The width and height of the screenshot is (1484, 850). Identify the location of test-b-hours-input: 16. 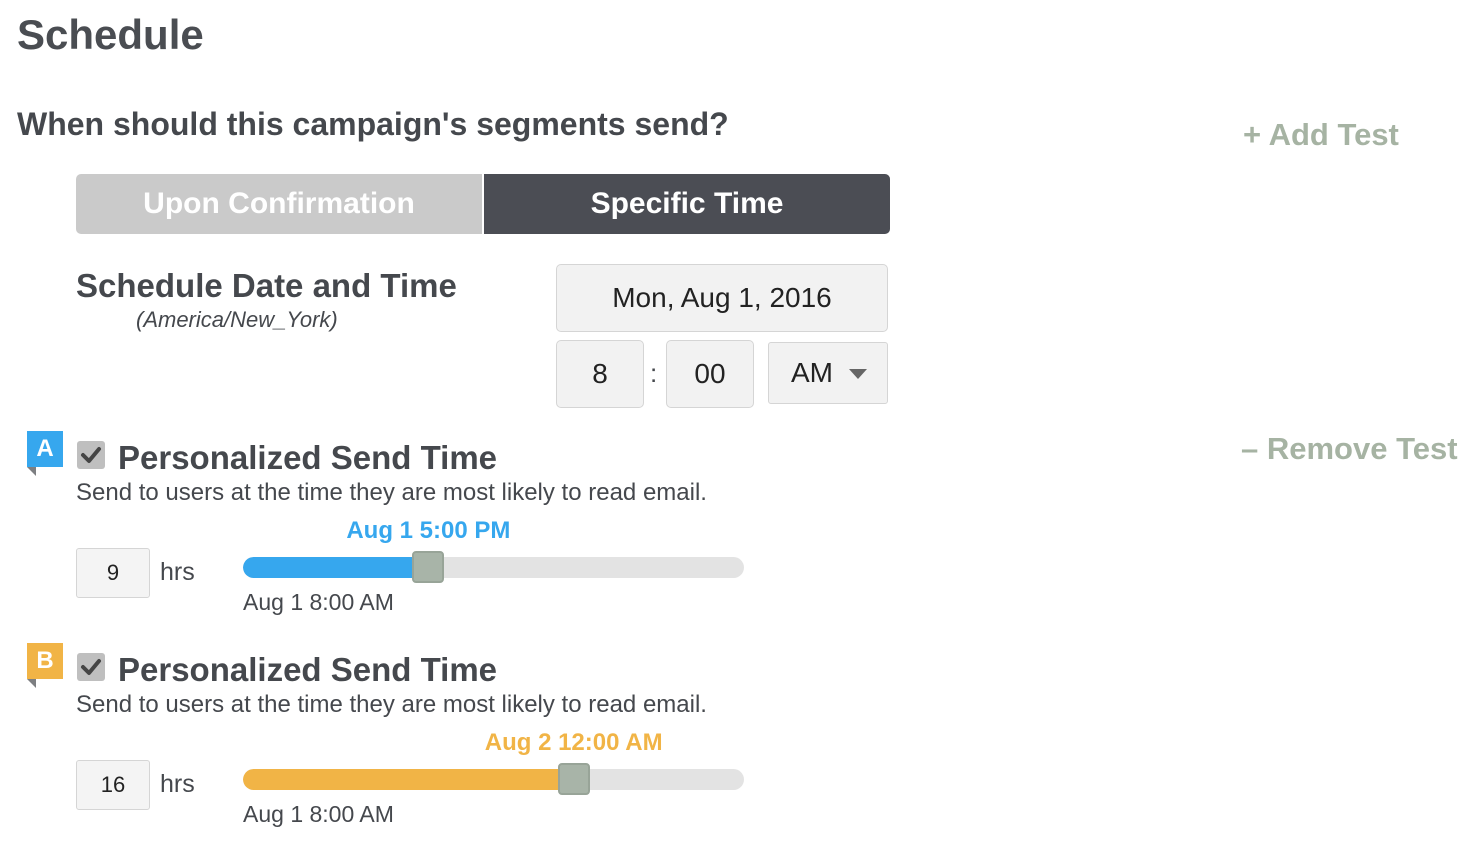
(113, 785).